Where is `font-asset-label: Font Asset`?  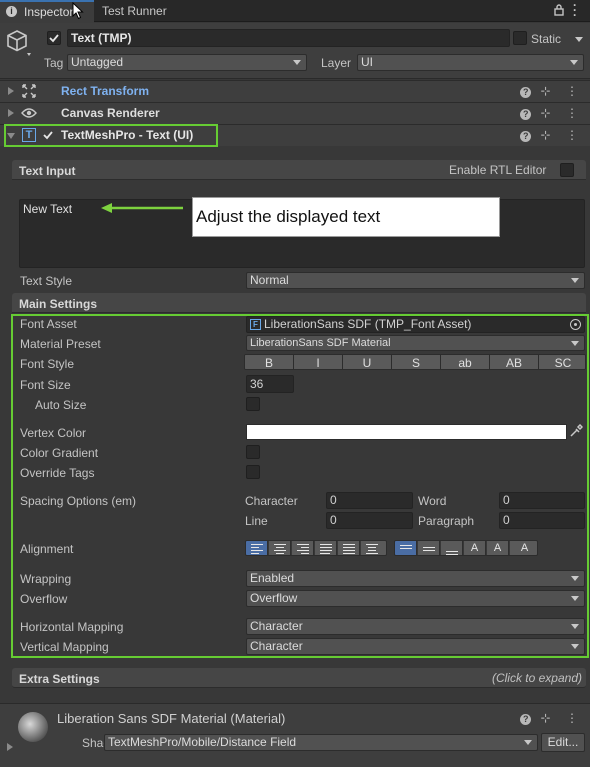 font-asset-label: Font Asset is located at coordinates (48, 324).